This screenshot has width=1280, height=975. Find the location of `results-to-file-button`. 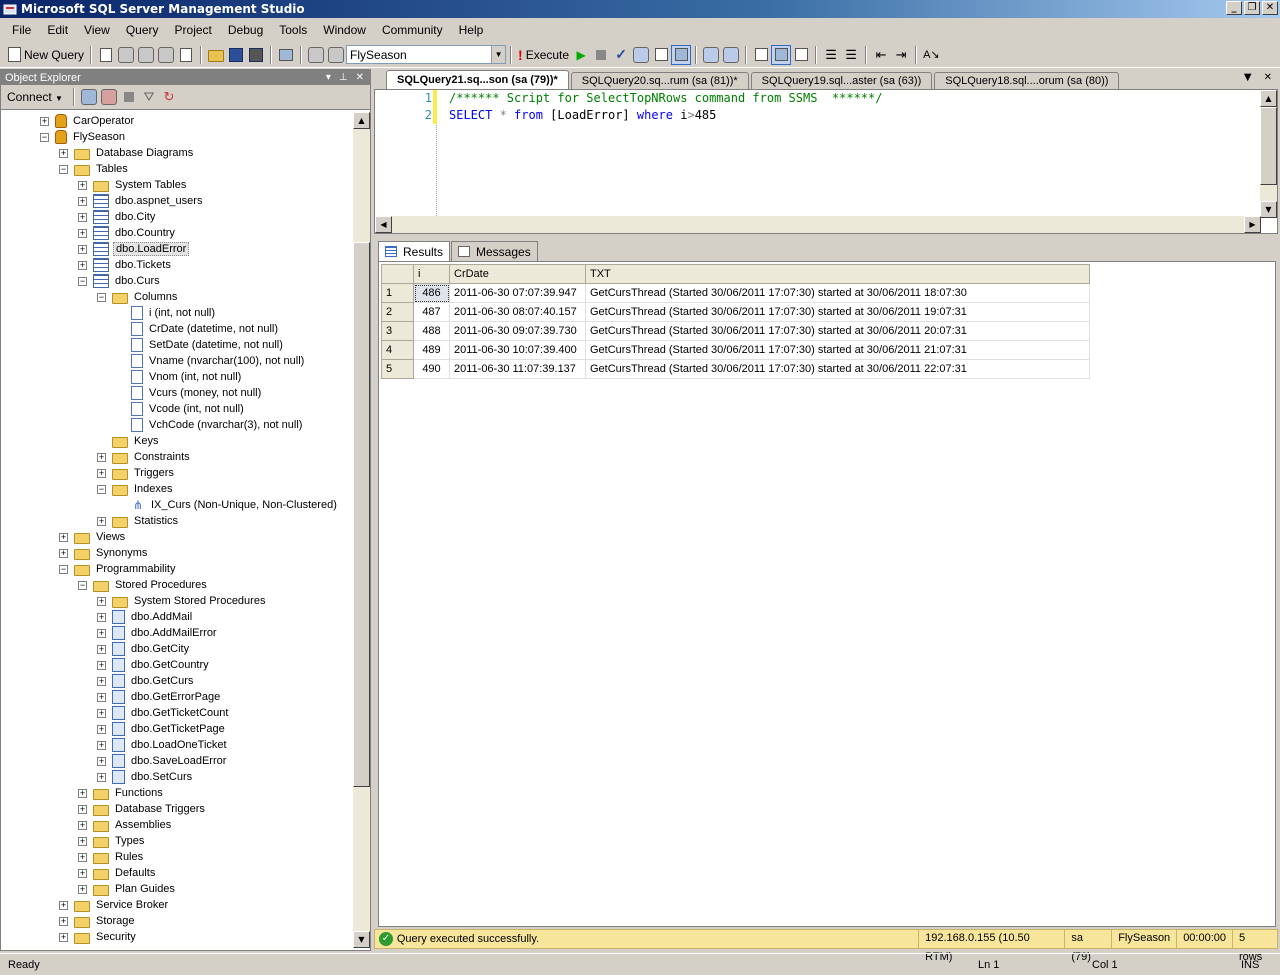

results-to-file-button is located at coordinates (801, 55).